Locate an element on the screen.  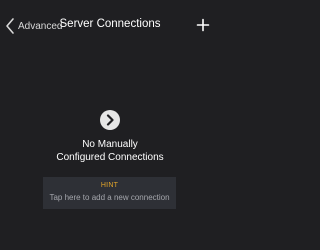
hint-text: Tap here to add a new connection is located at coordinates (109, 197).